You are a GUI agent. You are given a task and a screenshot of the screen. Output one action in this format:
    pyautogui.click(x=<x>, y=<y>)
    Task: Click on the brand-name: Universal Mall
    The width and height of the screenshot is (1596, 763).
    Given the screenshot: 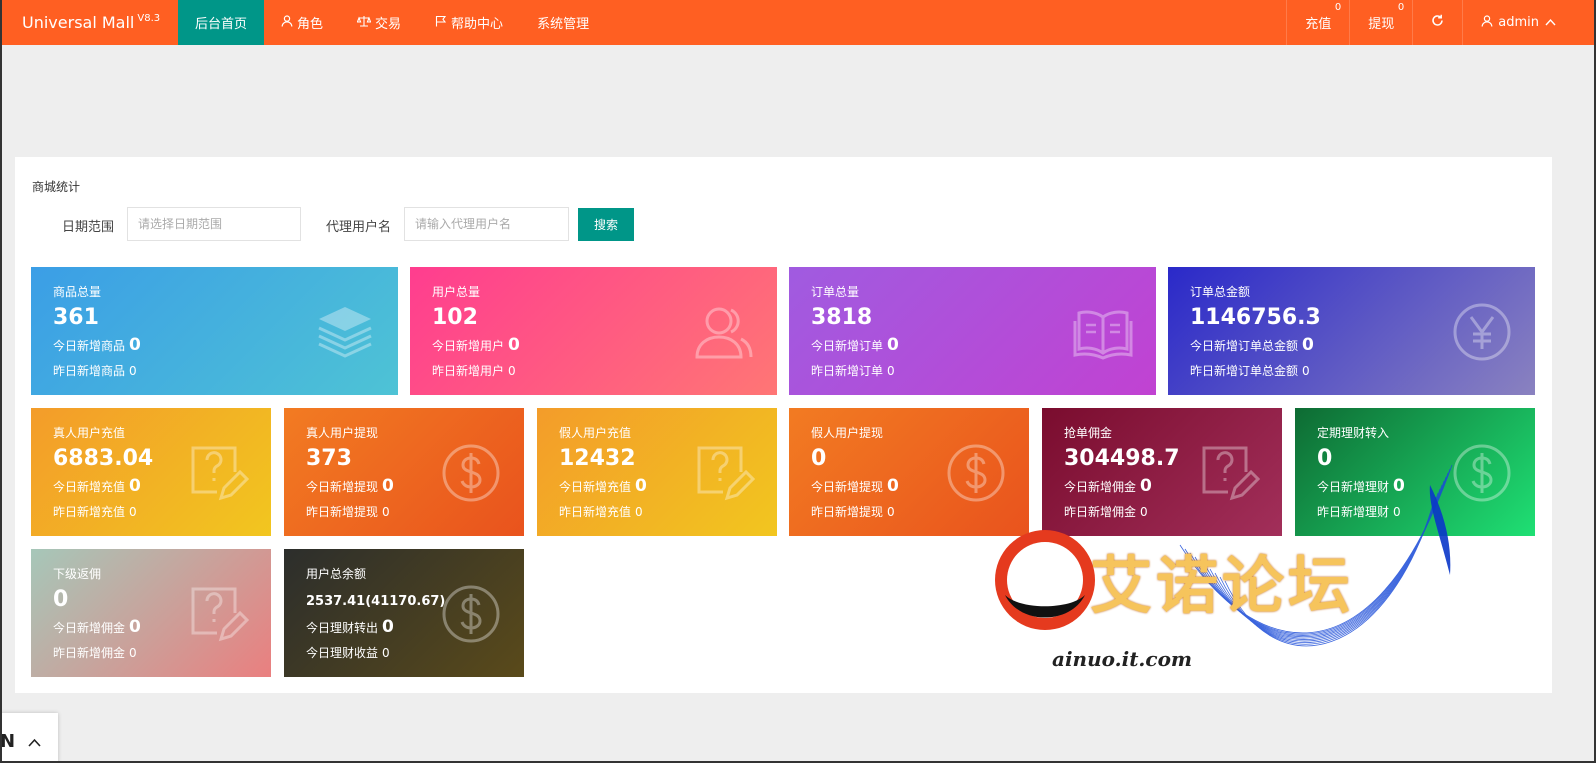 What is the action you would take?
    pyautogui.click(x=78, y=22)
    